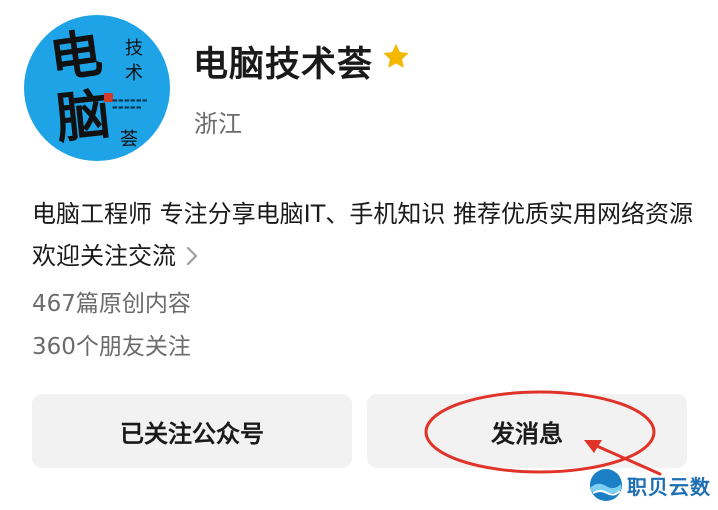 This screenshot has width=718, height=510. I want to click on avatar: 电 脑 技 术 荟 ▬▬▬▬▬▬ ▬▬▬▬▬, so click(97, 88).